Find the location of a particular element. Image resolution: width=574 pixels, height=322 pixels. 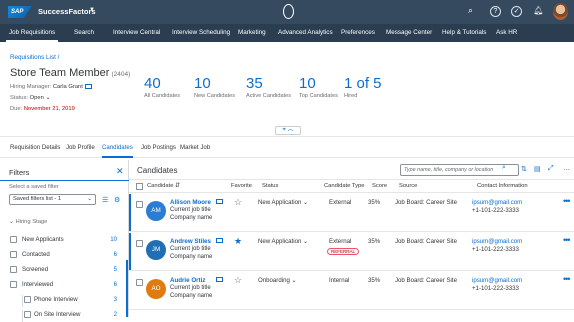

select-all-checkbox is located at coordinates (139, 186).